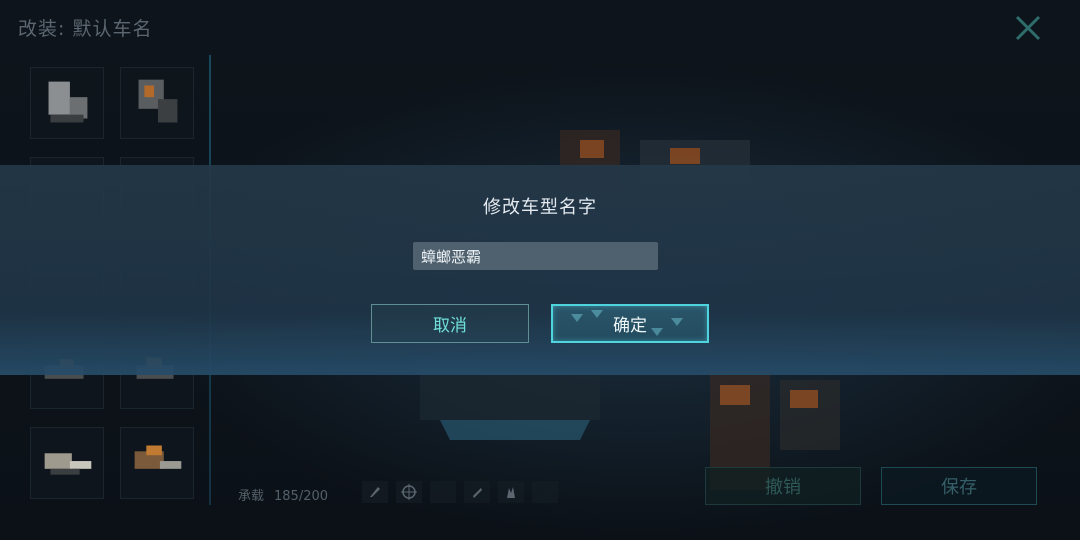 This screenshot has height=540, width=1080. Describe the element at coordinates (783, 486) in the screenshot. I see `undo-button: 撤销` at that location.